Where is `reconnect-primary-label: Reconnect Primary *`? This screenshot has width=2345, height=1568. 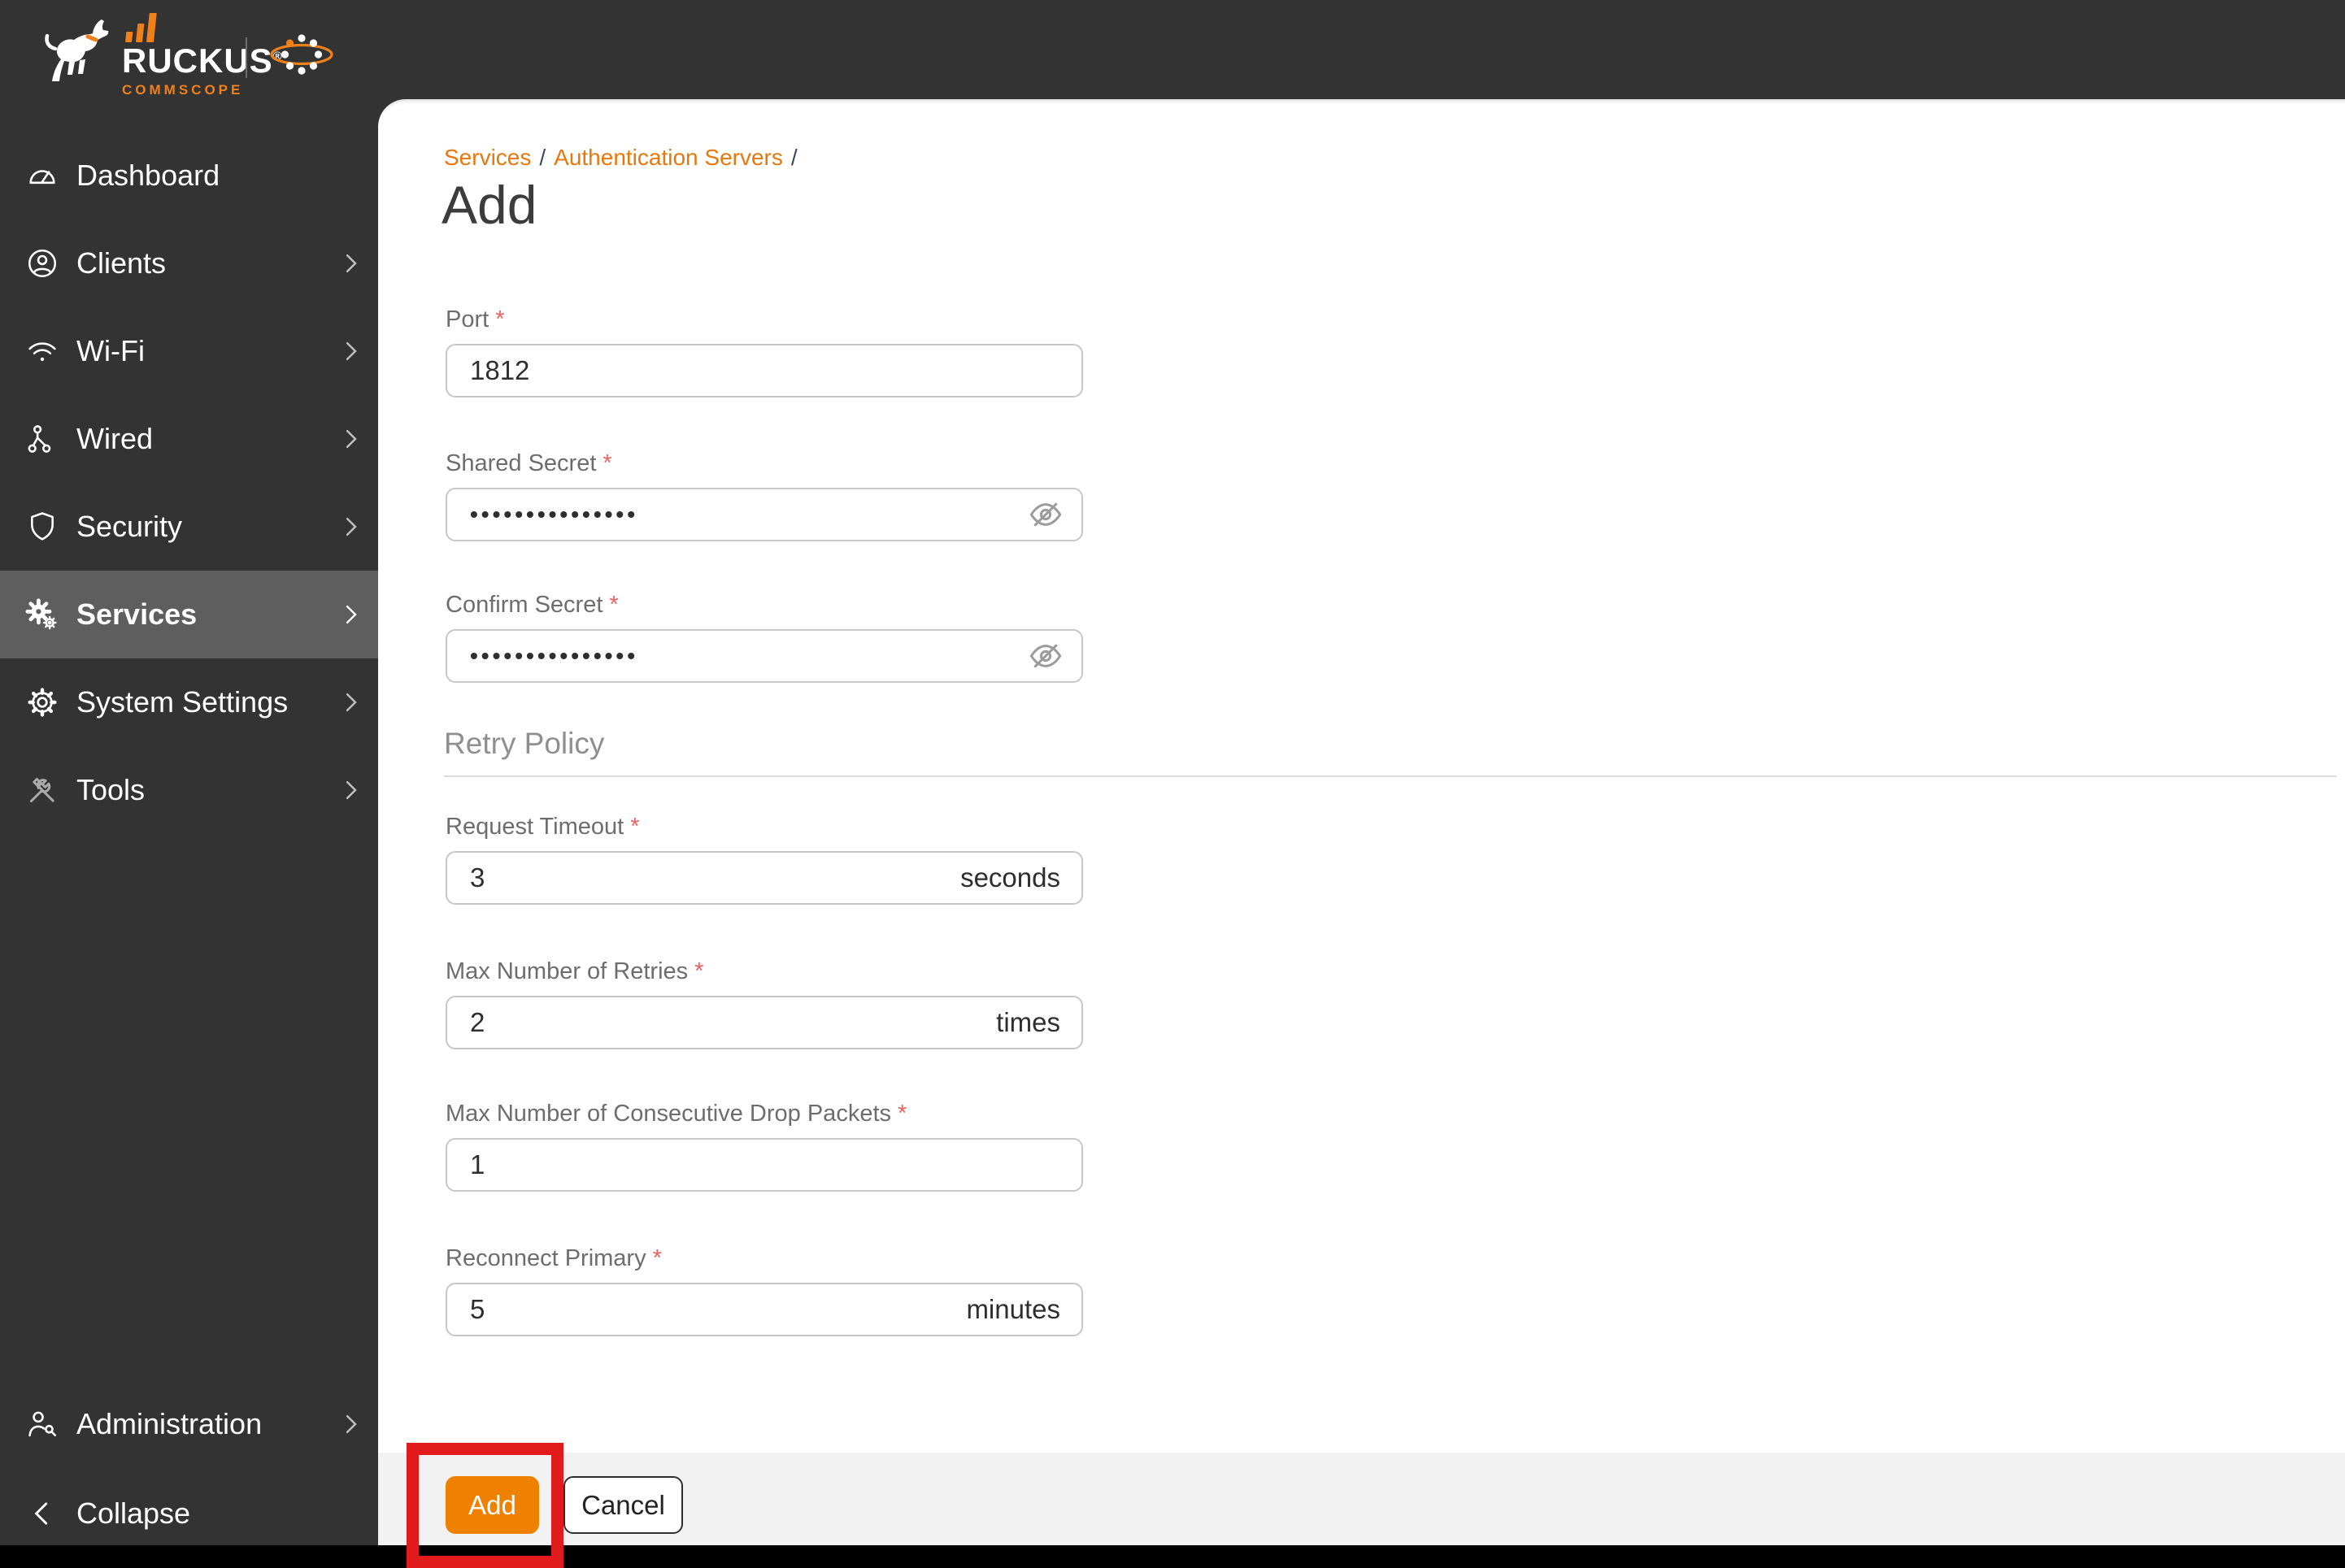 reconnect-primary-label: Reconnect Primary * is located at coordinates (764, 1258).